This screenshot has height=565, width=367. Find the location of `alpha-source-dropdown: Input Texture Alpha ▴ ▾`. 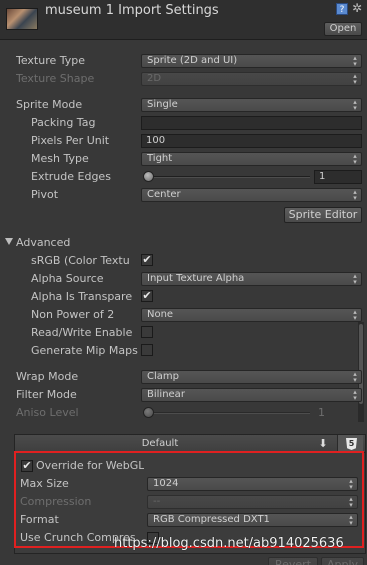

alpha-source-dropdown: Input Texture Alpha ▴ ▾ is located at coordinates (251, 279).